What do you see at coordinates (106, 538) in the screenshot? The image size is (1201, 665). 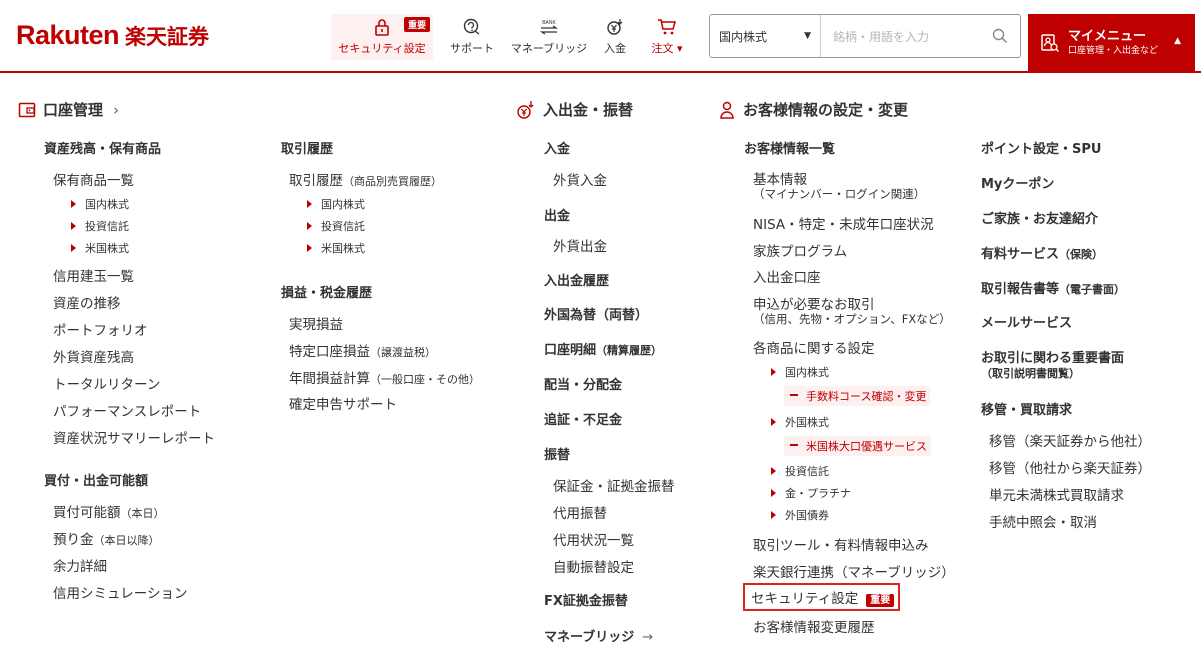 I see `link-deposits: 預り金（本日以降）` at bounding box center [106, 538].